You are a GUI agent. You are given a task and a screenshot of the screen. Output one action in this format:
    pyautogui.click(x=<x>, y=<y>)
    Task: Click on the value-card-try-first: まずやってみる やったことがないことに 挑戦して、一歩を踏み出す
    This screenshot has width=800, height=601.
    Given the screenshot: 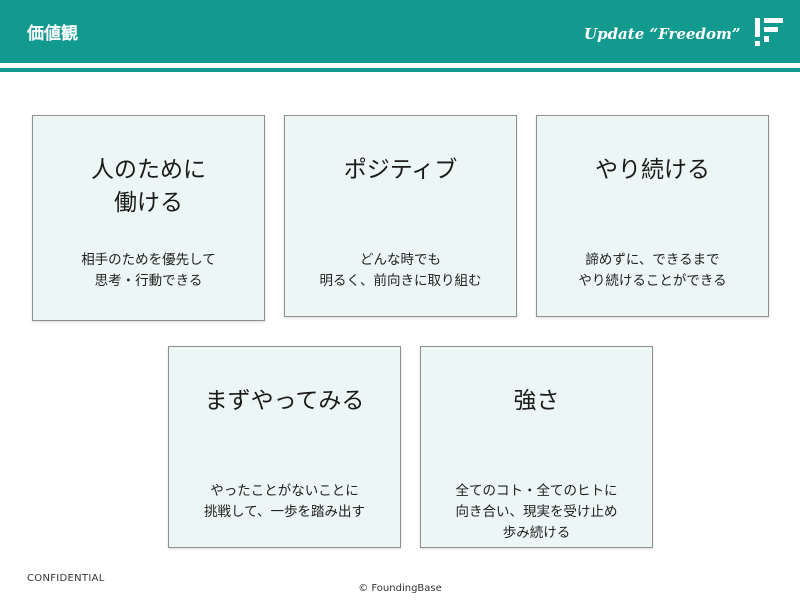 What is the action you would take?
    pyautogui.click(x=284, y=447)
    